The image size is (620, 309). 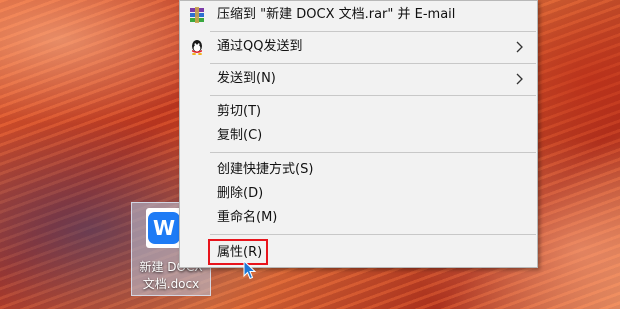 I want to click on winrar-books-icon, so click(x=197, y=15).